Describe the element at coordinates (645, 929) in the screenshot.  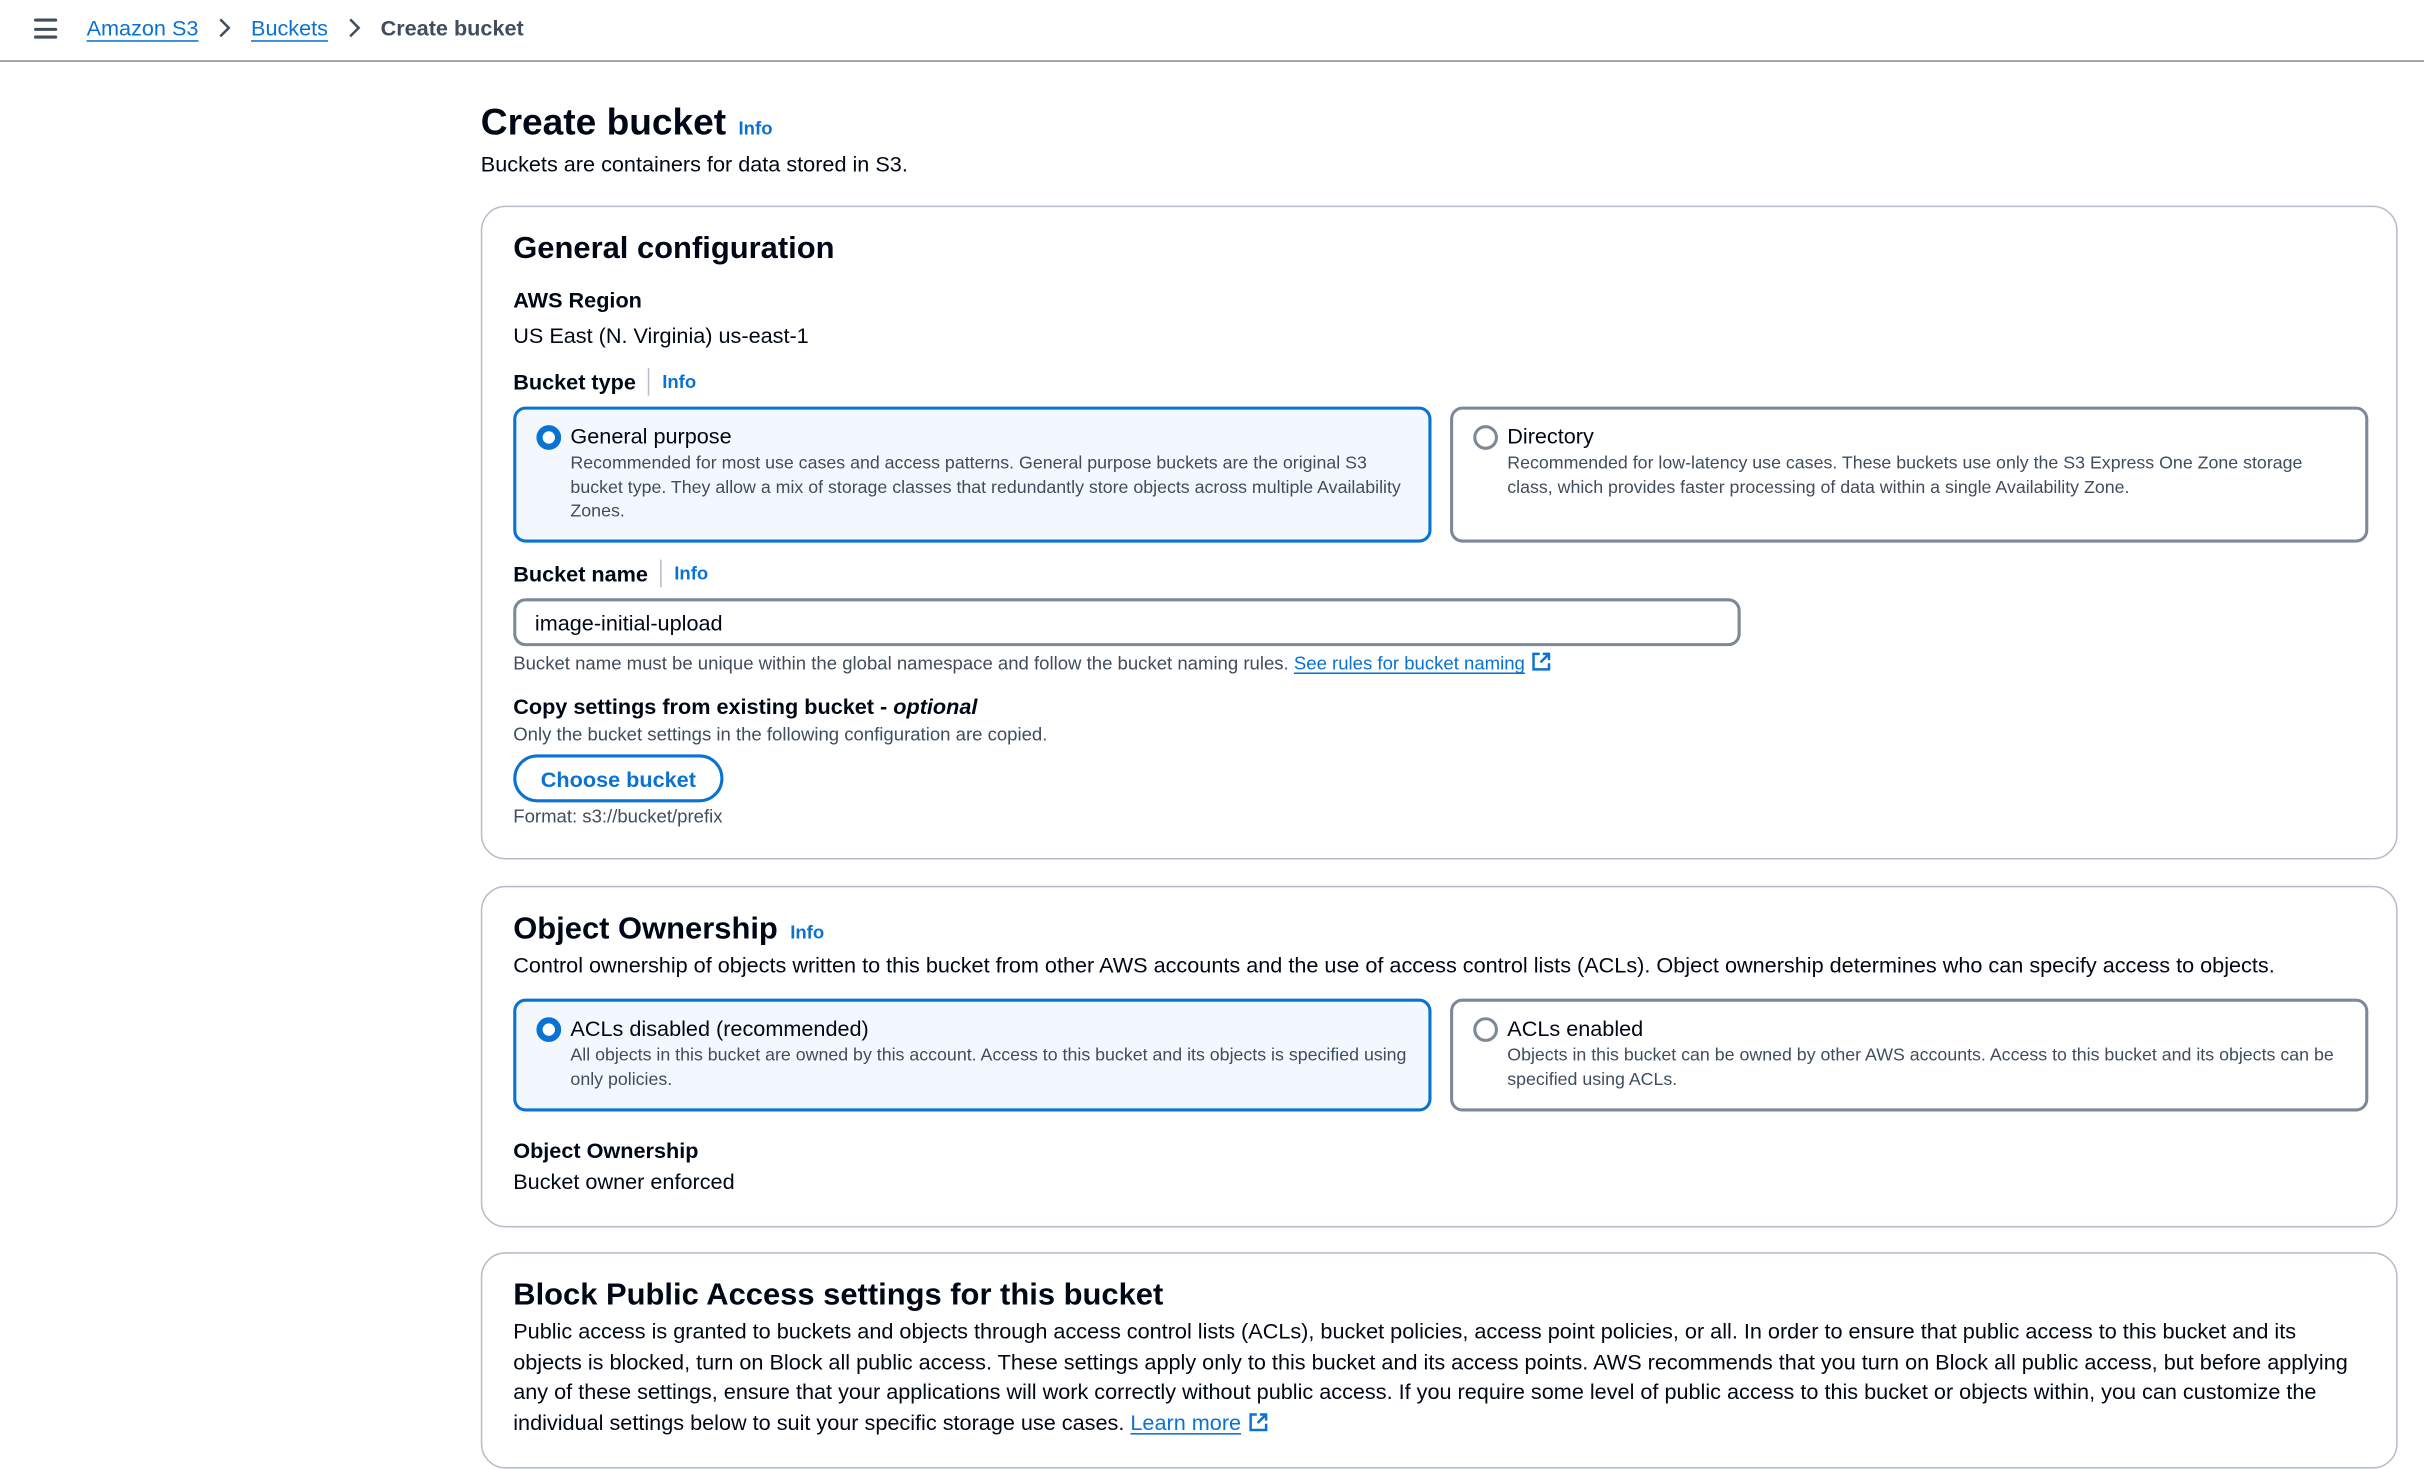
I see `object-ownership-heading: Object Ownership` at that location.